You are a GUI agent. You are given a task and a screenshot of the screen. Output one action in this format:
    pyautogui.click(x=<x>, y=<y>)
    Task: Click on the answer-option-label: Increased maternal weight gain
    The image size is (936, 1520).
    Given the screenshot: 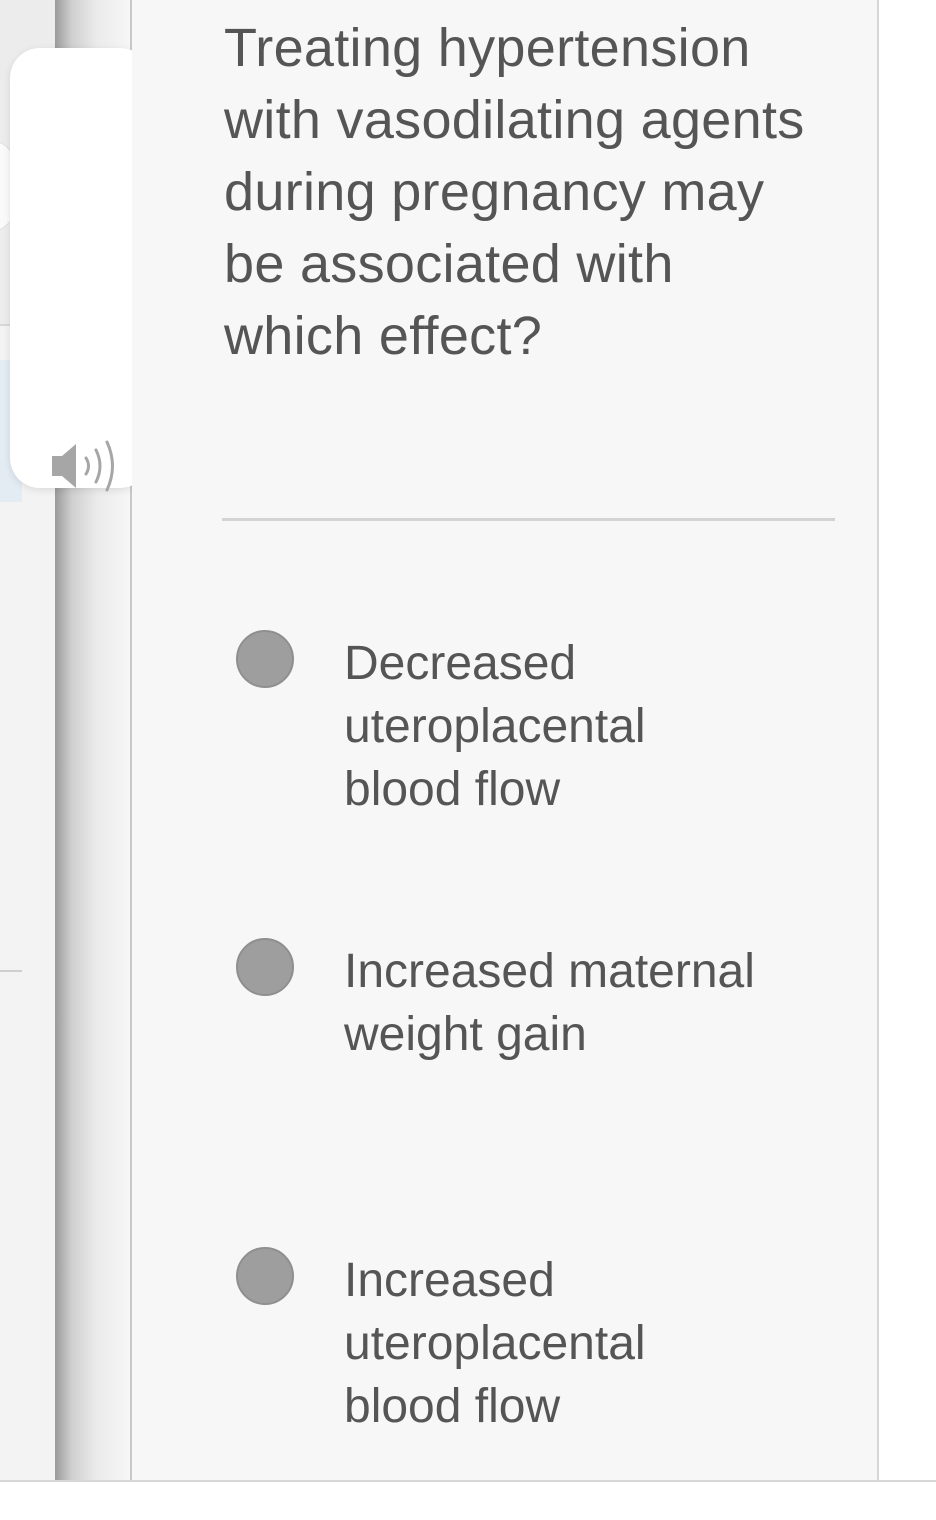 What is the action you would take?
    pyautogui.click(x=549, y=1003)
    